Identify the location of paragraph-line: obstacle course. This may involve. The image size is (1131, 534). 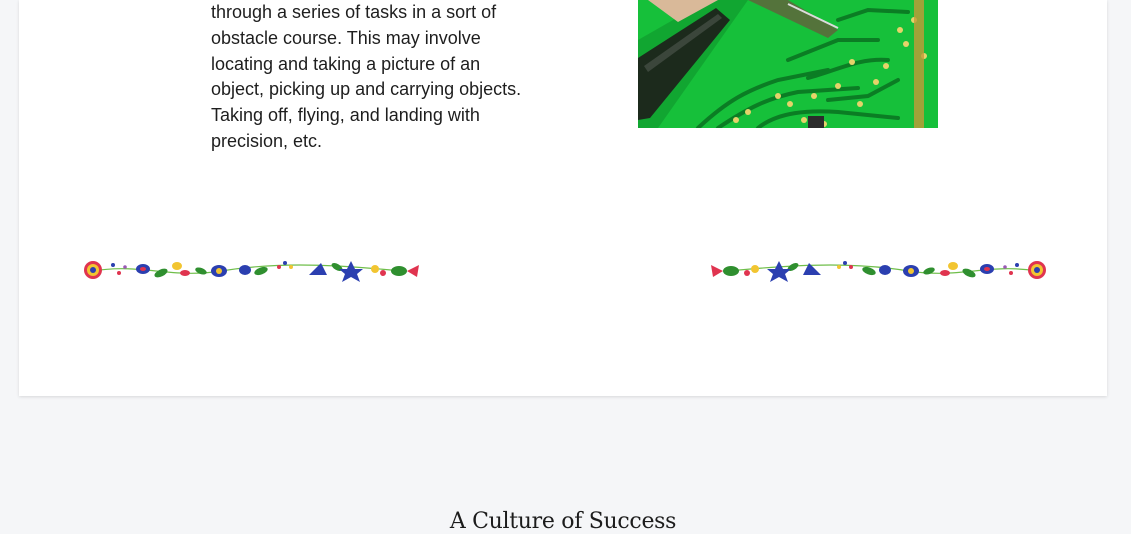
(346, 37).